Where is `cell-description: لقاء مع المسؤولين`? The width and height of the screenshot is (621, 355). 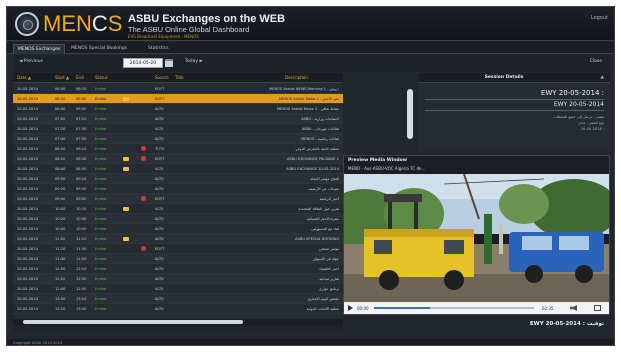 cell-description: لقاء مع المسؤولين is located at coordinates (325, 228).